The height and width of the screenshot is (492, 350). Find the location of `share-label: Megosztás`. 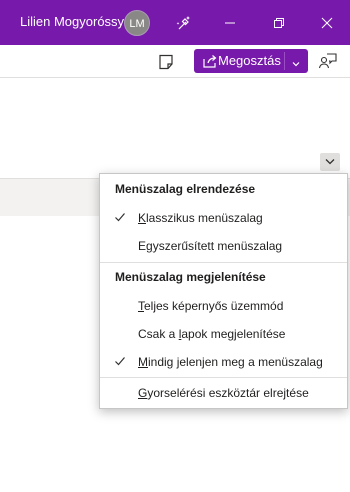

share-label: Megosztás is located at coordinates (249, 60).